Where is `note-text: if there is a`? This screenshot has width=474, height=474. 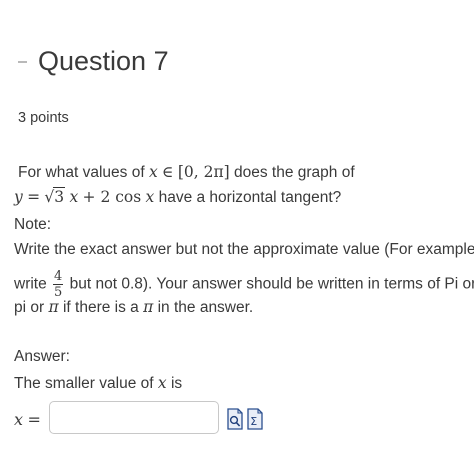 note-text: if there is a is located at coordinates (100, 307).